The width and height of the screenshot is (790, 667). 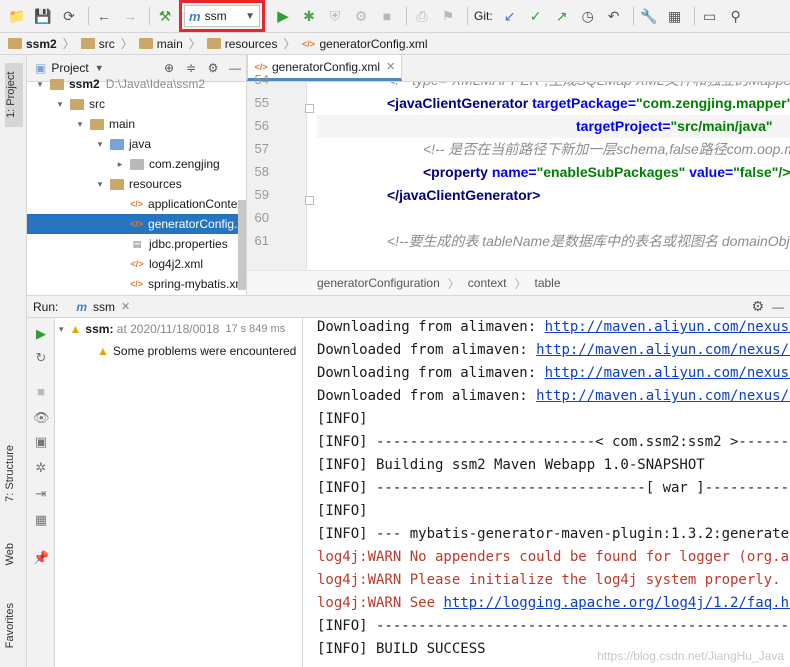 I want to click on breadcrumb-item-main: main, so click(x=160, y=44).